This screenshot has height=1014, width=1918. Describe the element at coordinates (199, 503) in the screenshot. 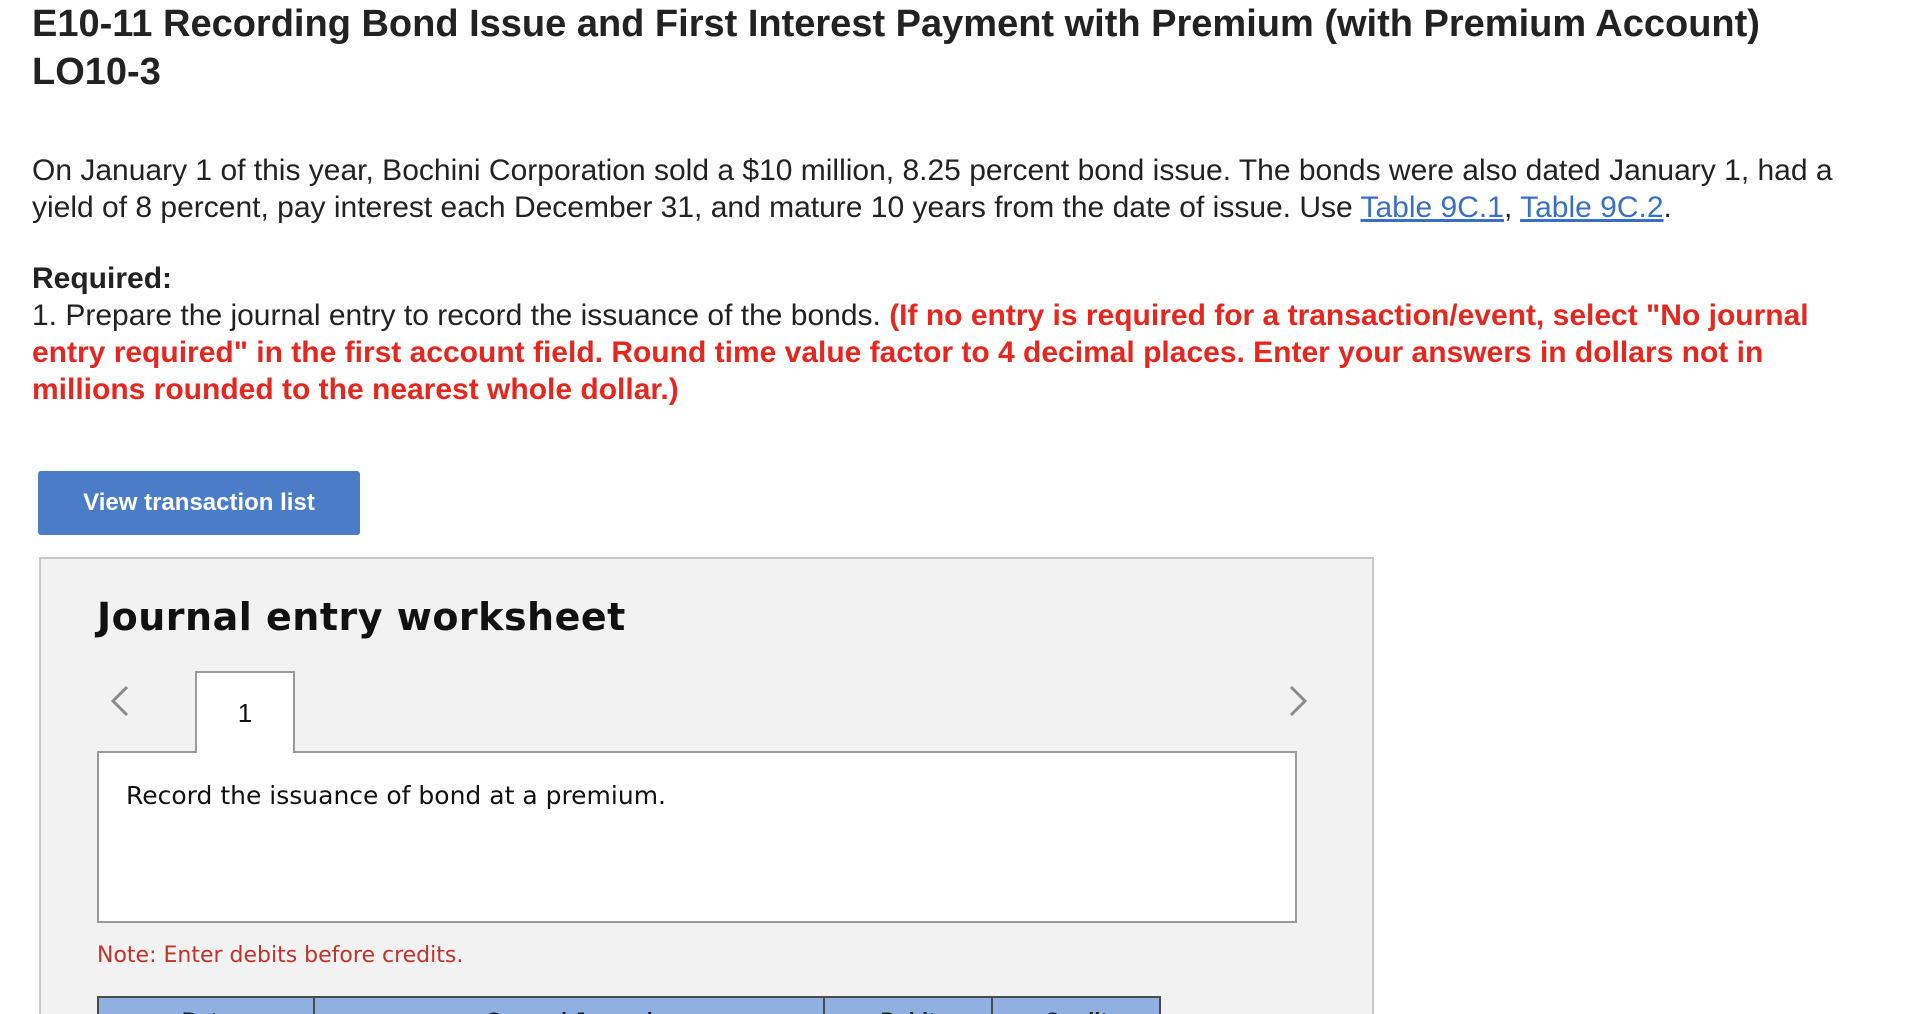

I see `view-transaction-list-button: View transaction list` at that location.